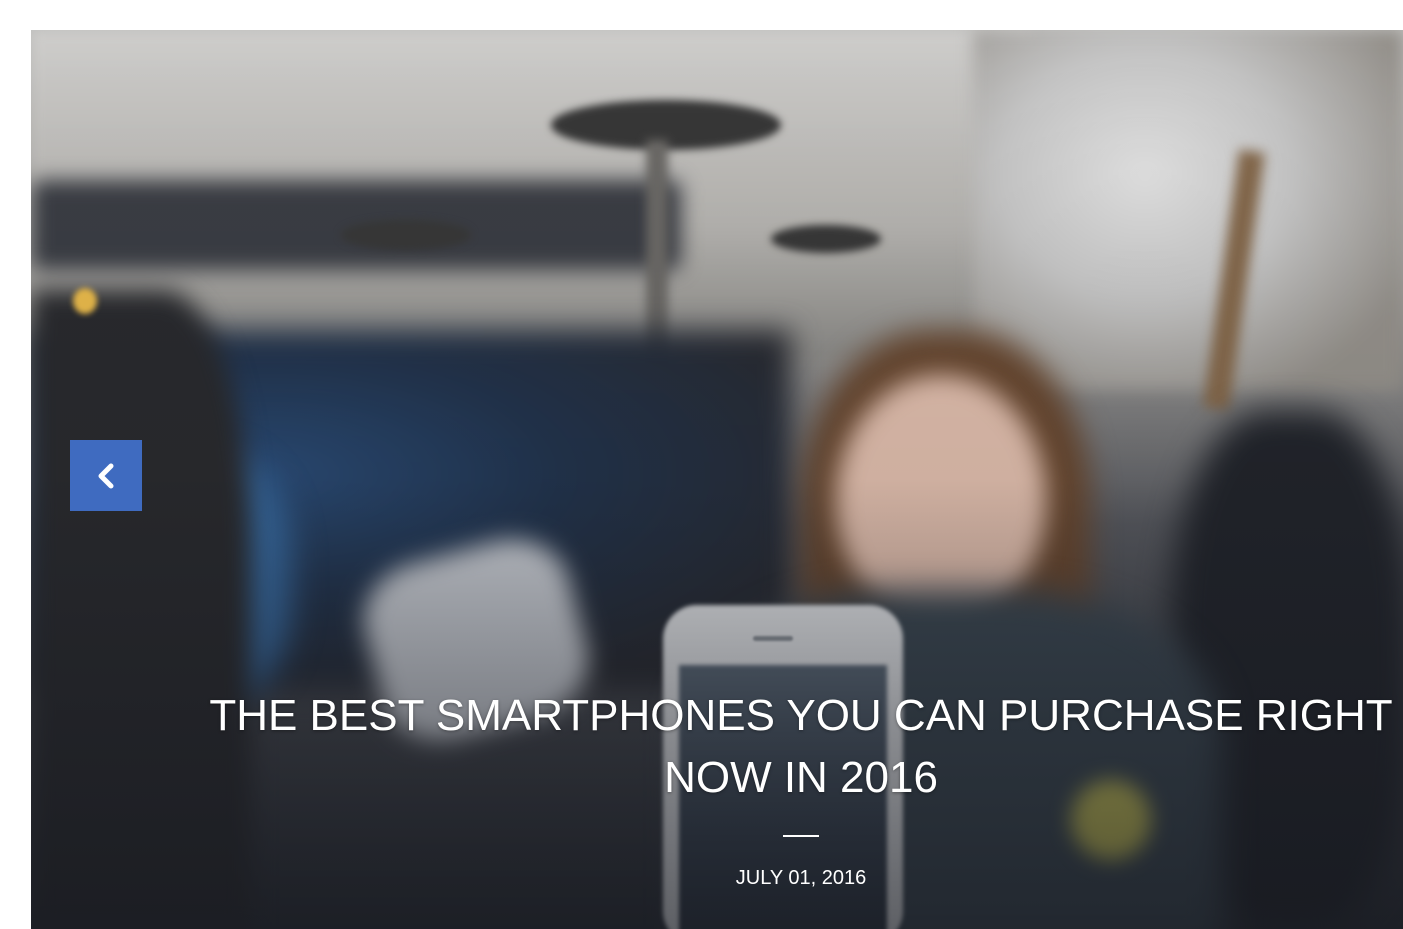 The width and height of the screenshot is (1403, 929). I want to click on slider-prev-button, so click(106, 475).